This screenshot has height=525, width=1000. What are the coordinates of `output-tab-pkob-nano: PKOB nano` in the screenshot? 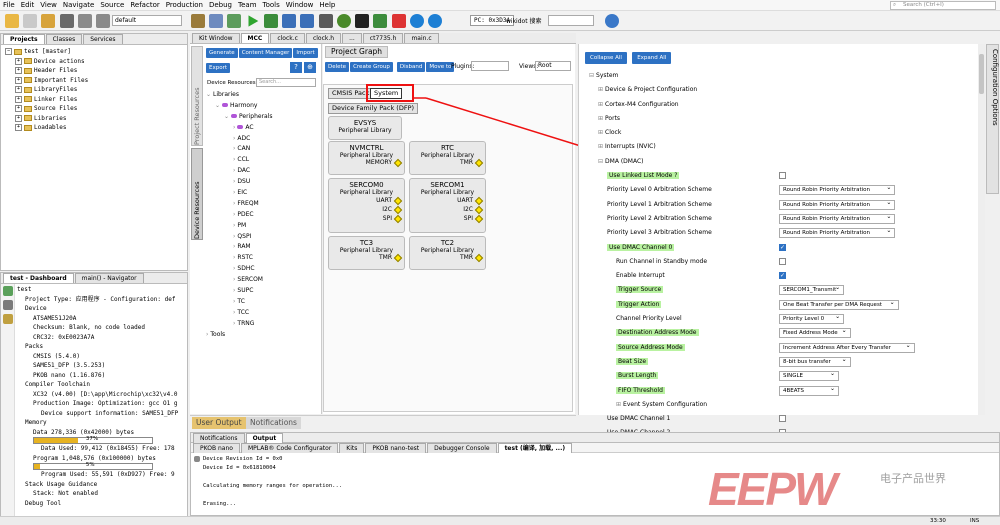 It's located at (216, 448).